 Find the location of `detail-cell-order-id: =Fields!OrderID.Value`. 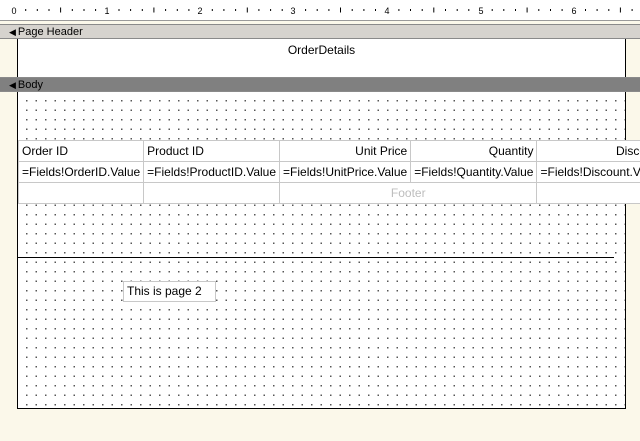

detail-cell-order-id: =Fields!OrderID.Value is located at coordinates (81, 172).